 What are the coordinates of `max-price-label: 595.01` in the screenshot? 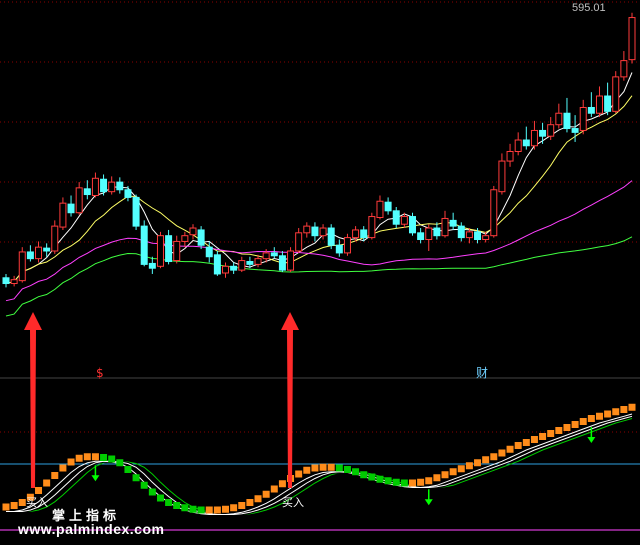 It's located at (589, 8).